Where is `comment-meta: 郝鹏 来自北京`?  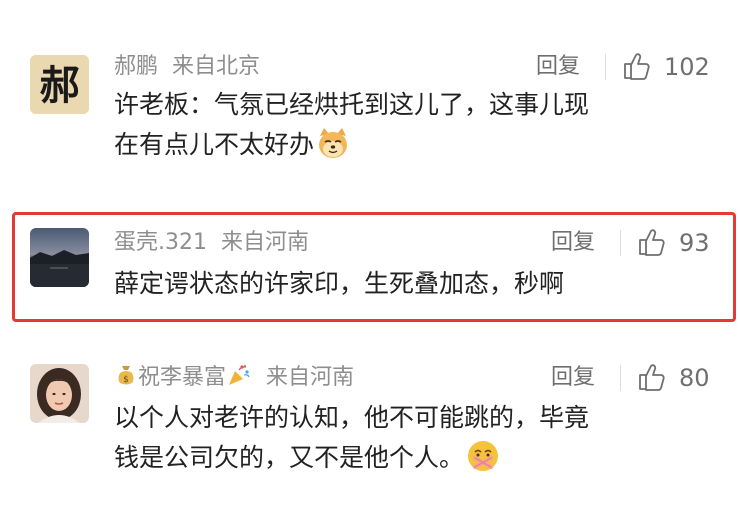 comment-meta: 郝鹏 来自北京 is located at coordinates (187, 67).